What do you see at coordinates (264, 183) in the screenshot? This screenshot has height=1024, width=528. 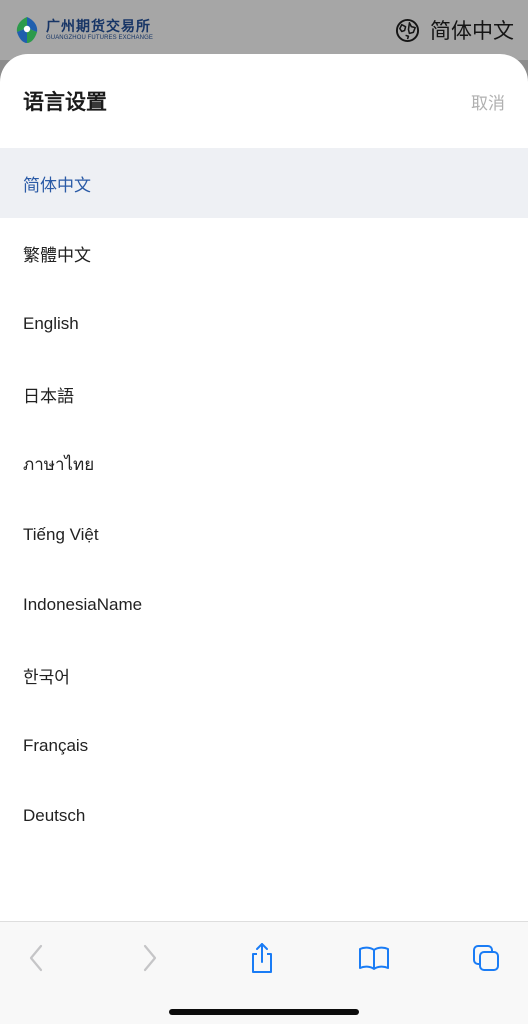 I see `language-option-selected: 简体中文` at bounding box center [264, 183].